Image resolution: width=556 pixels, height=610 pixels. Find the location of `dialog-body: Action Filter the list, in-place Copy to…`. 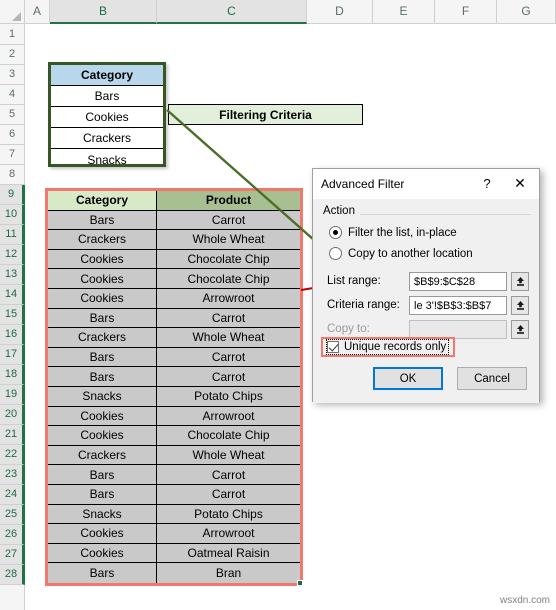

dialog-body: Action Filter the list, in-place Copy to… is located at coordinates (426, 301).